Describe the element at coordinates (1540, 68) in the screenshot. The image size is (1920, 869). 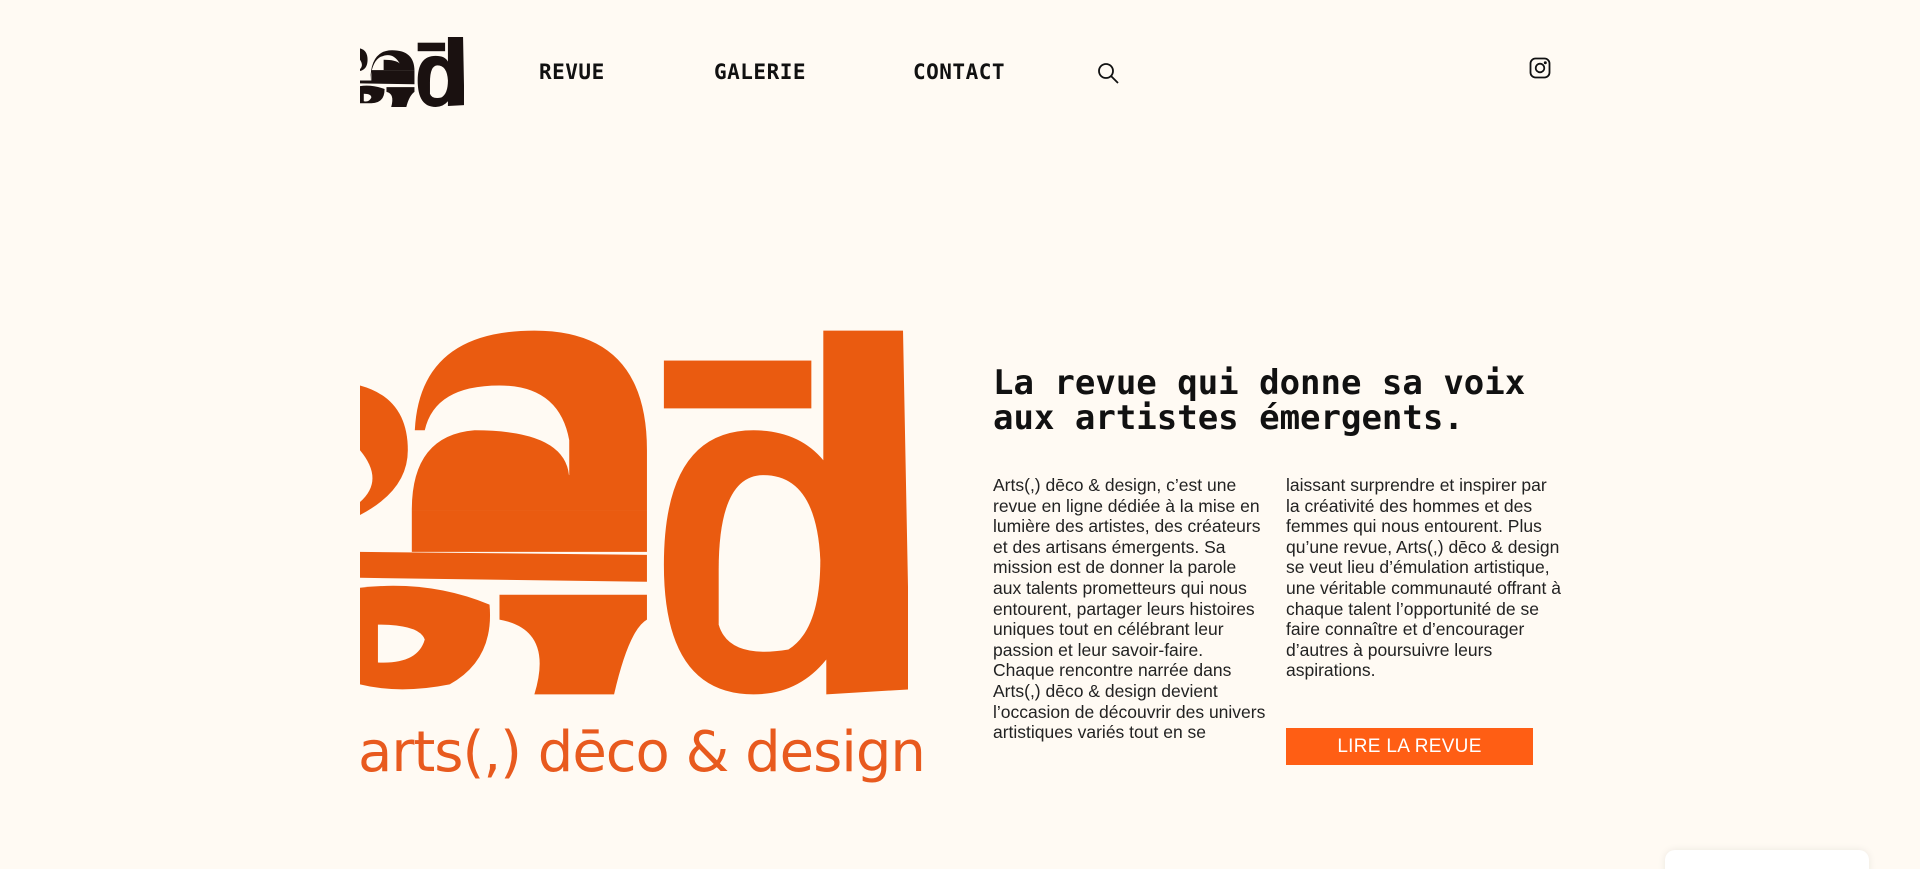
I see `instagram-icon` at that location.